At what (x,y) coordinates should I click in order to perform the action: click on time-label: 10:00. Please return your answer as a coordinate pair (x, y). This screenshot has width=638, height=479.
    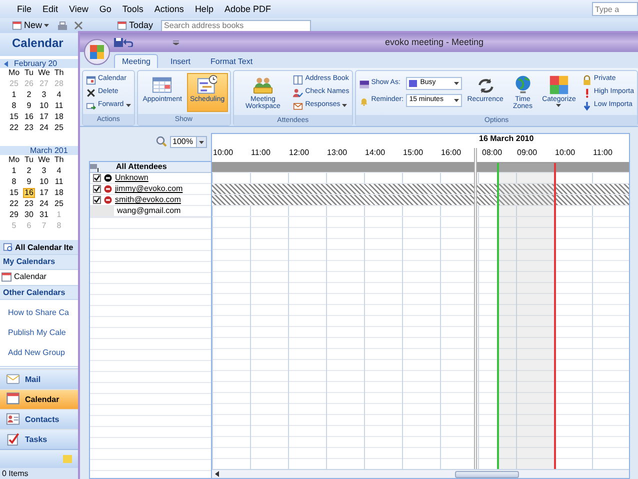
    Looking at the image, I should click on (223, 153).